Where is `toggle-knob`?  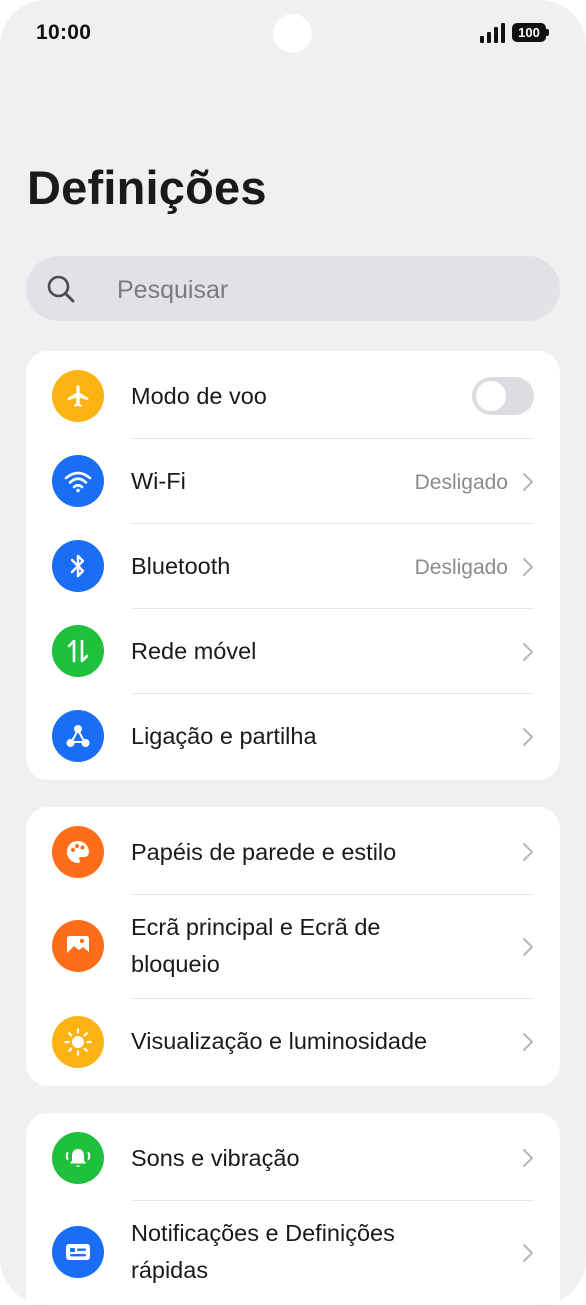
toggle-knob is located at coordinates (491, 396).